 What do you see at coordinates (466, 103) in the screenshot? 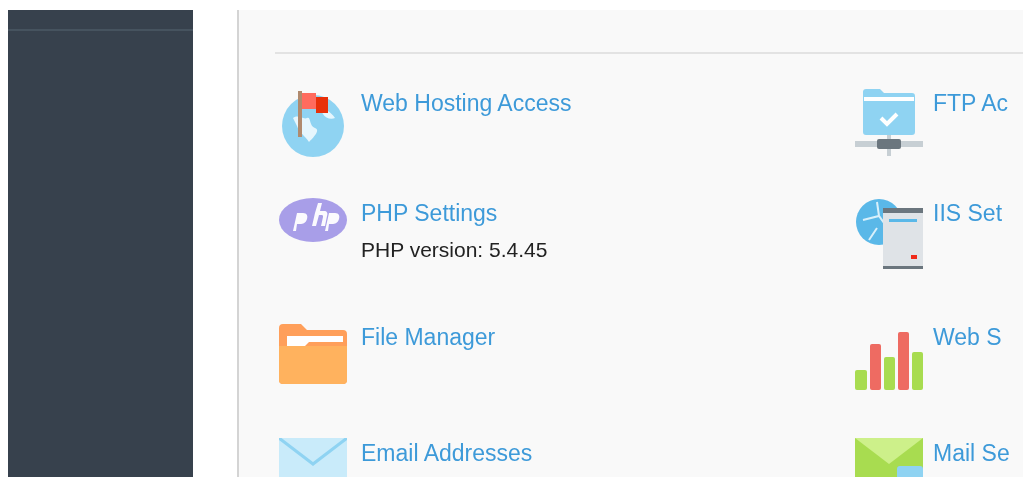
I see `settings-link: Web Hosting Access` at bounding box center [466, 103].